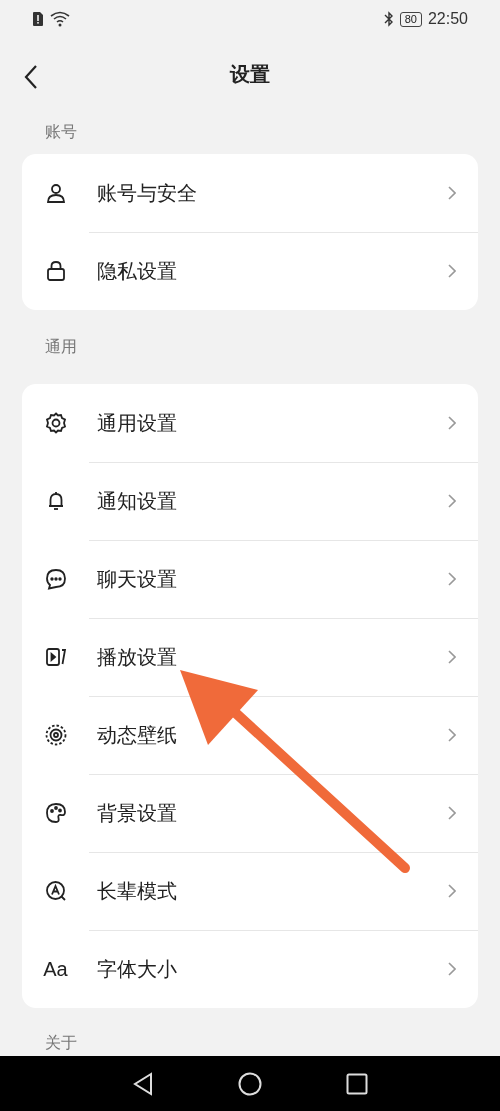 This screenshot has height=1111, width=500. Describe the element at coordinates (137, 657) in the screenshot. I see `row-label: 播放设置` at that location.